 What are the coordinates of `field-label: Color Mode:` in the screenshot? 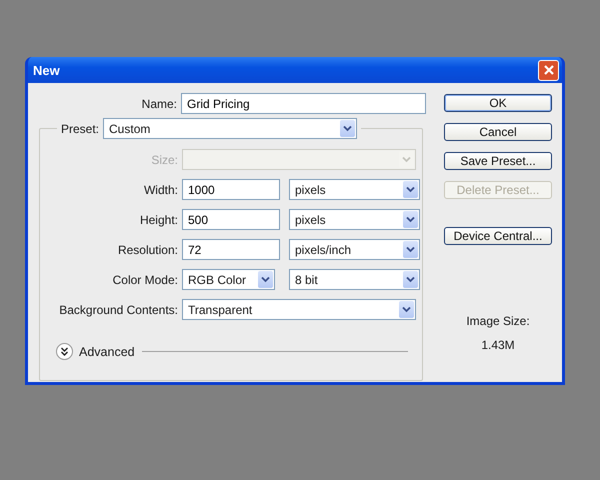 It's located at (145, 279).